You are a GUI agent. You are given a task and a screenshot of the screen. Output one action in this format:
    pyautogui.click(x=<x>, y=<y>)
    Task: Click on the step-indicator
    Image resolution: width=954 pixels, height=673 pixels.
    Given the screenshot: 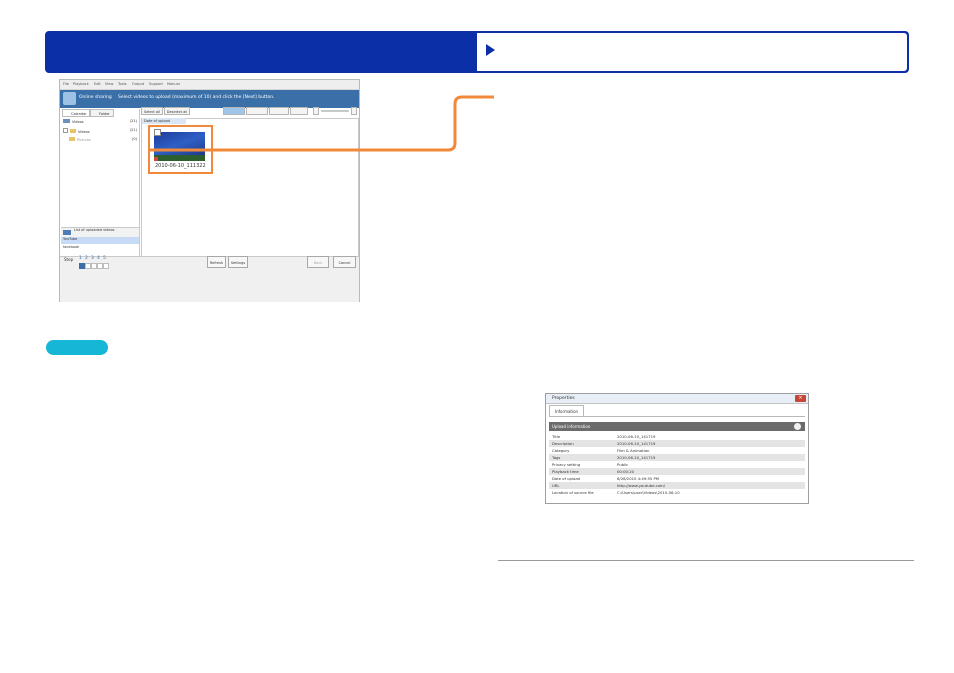 What is the action you would take?
    pyautogui.click(x=106, y=266)
    